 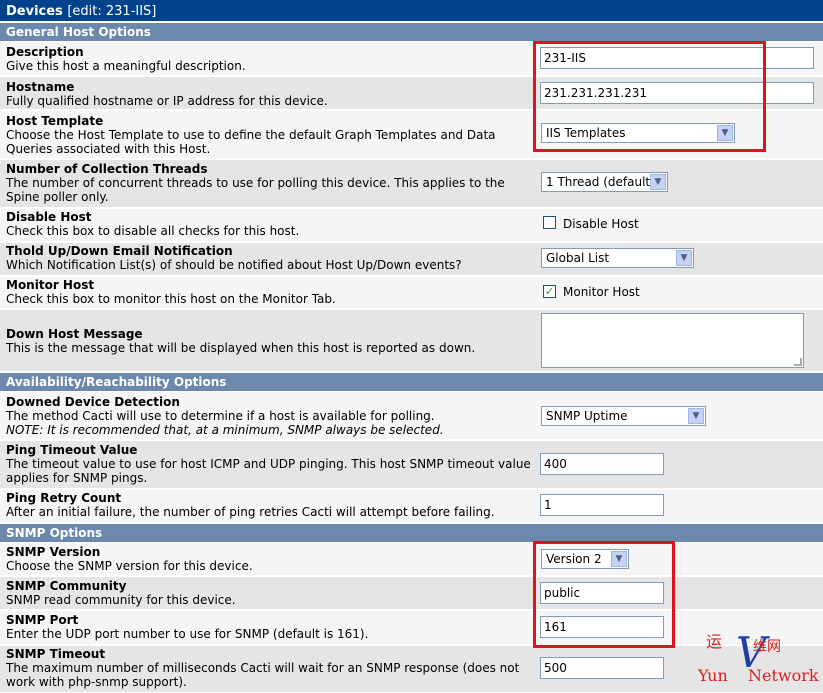 I want to click on section-general: General Host Options, so click(x=411, y=32).